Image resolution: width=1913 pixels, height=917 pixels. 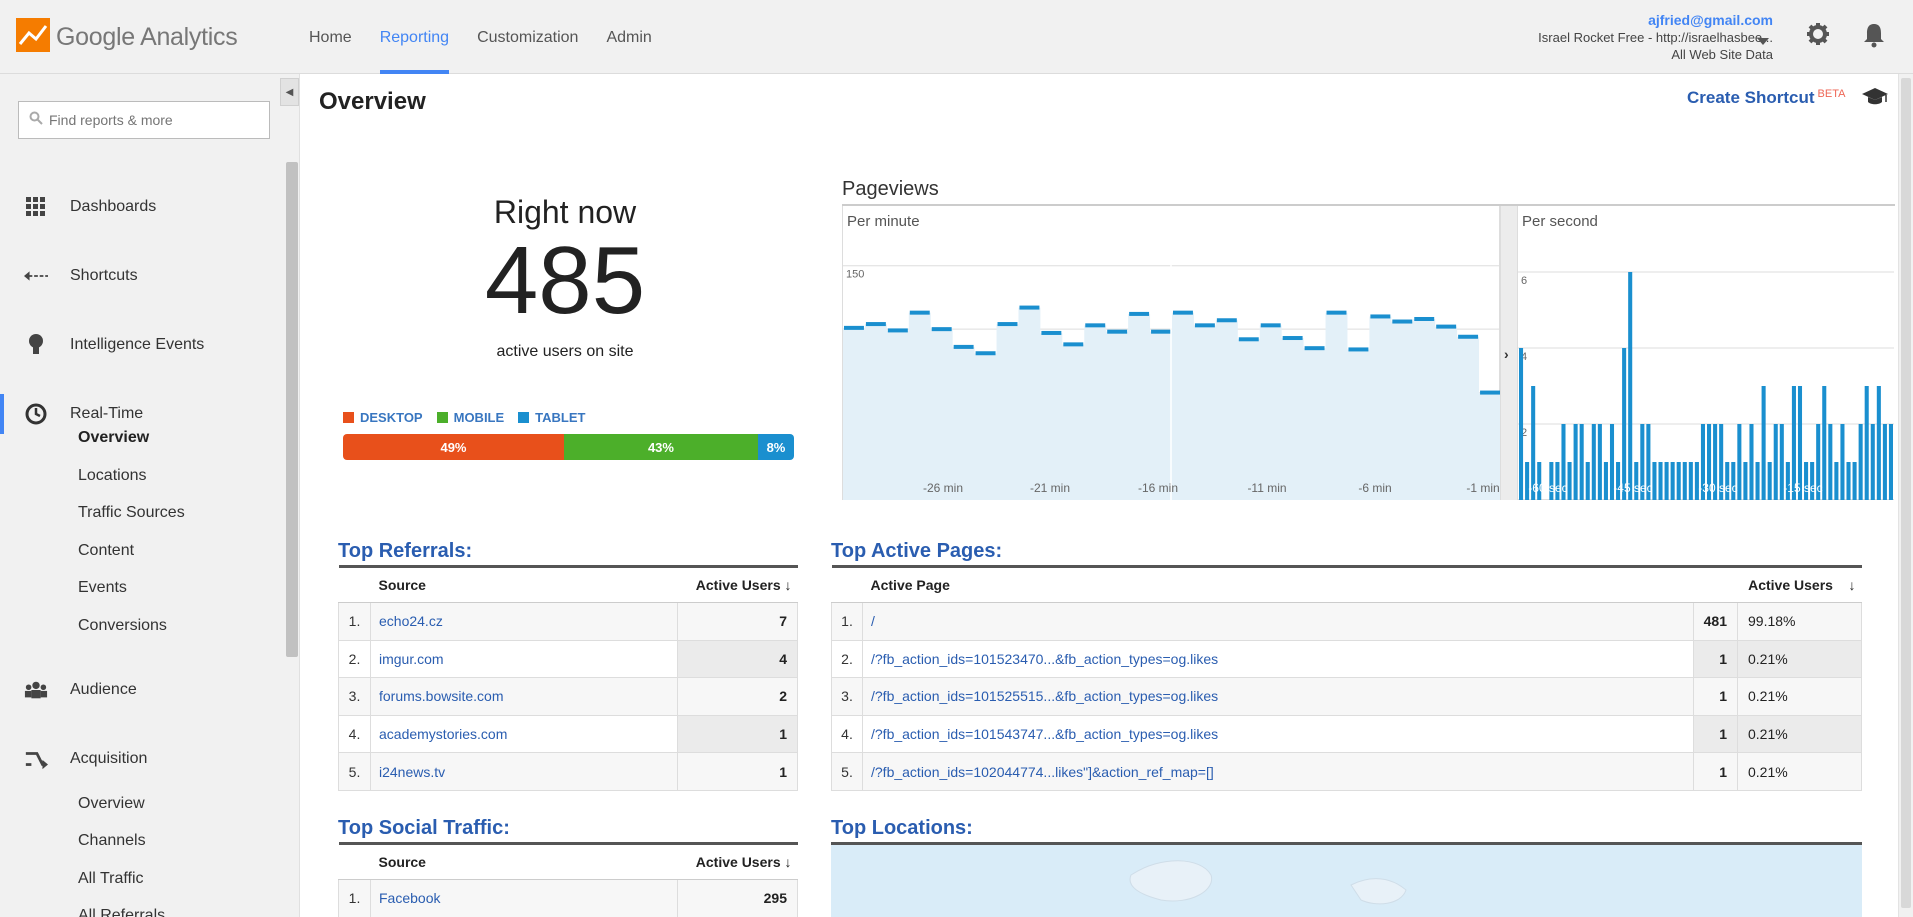 I want to click on row-index: 2., so click(x=847, y=659).